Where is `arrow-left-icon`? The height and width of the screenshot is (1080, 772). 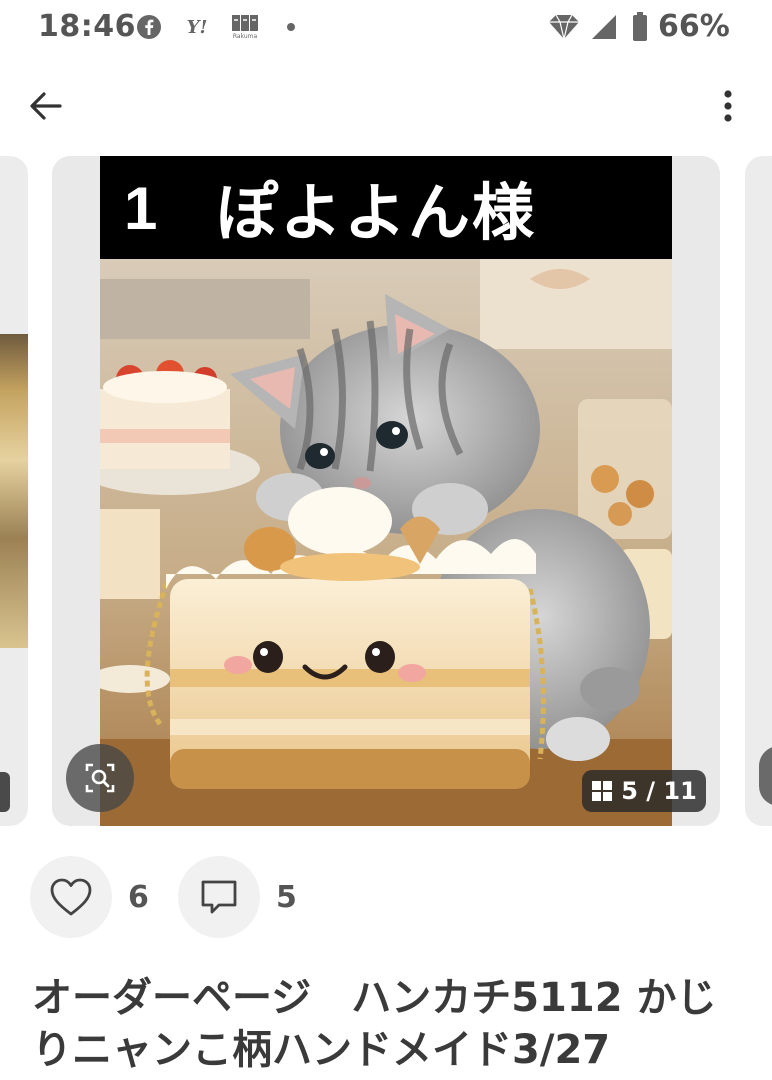 arrow-left-icon is located at coordinates (46, 106).